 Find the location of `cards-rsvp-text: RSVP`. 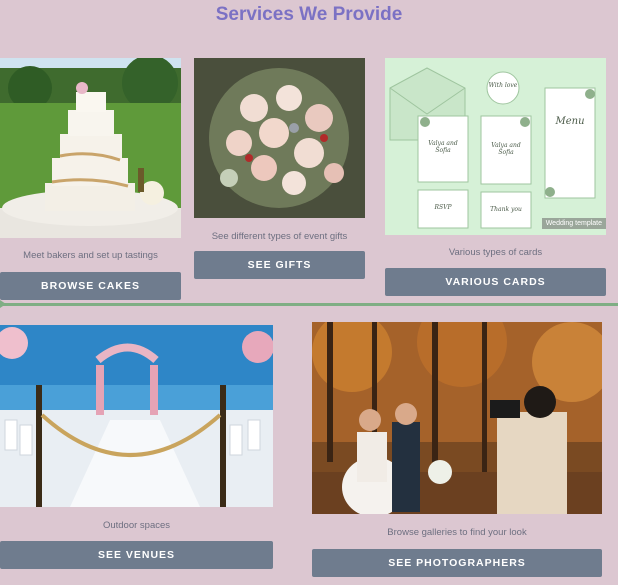

cards-rsvp-text: RSVP is located at coordinates (443, 207).